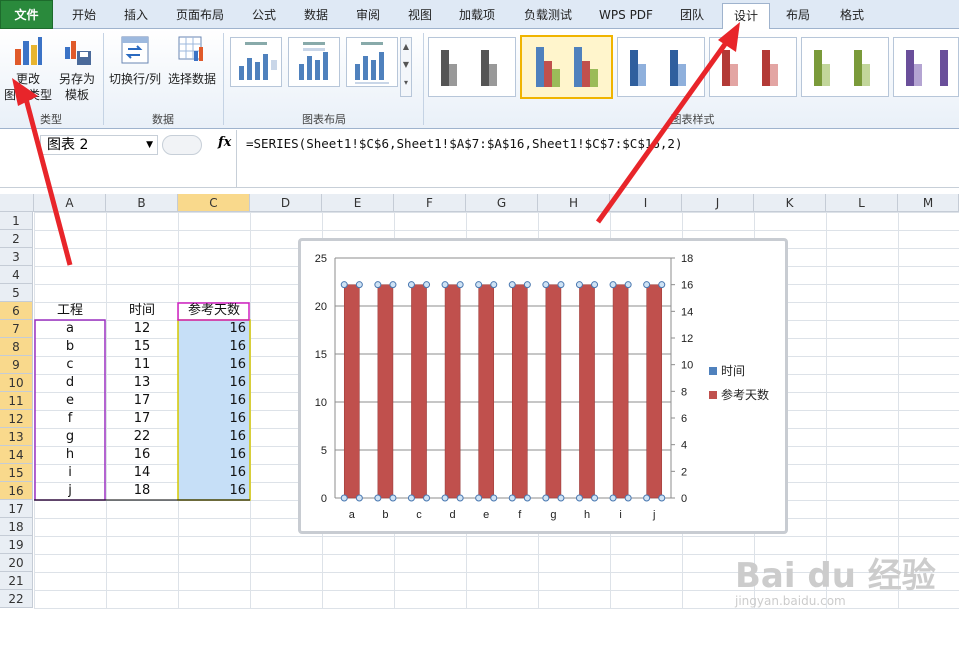  Describe the element at coordinates (852, 16) in the screenshot. I see `tab-format: 格式` at that location.